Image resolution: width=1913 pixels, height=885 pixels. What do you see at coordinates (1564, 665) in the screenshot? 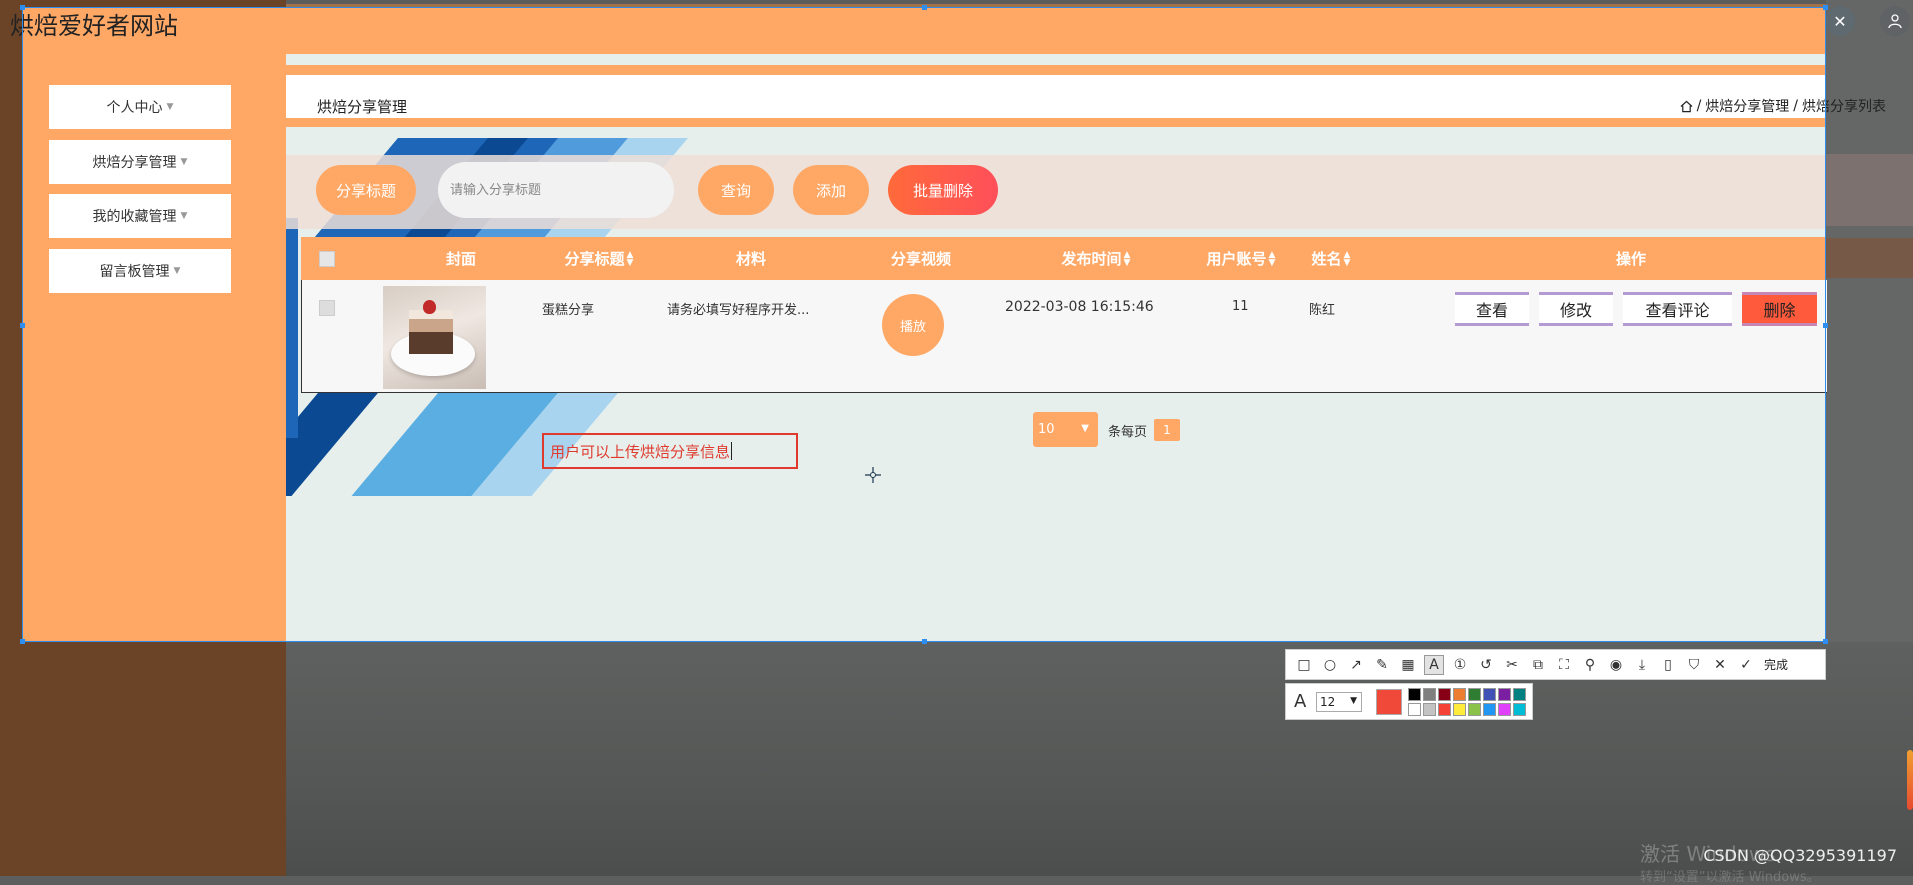
I see `scan-icon: ⛶` at bounding box center [1564, 665].